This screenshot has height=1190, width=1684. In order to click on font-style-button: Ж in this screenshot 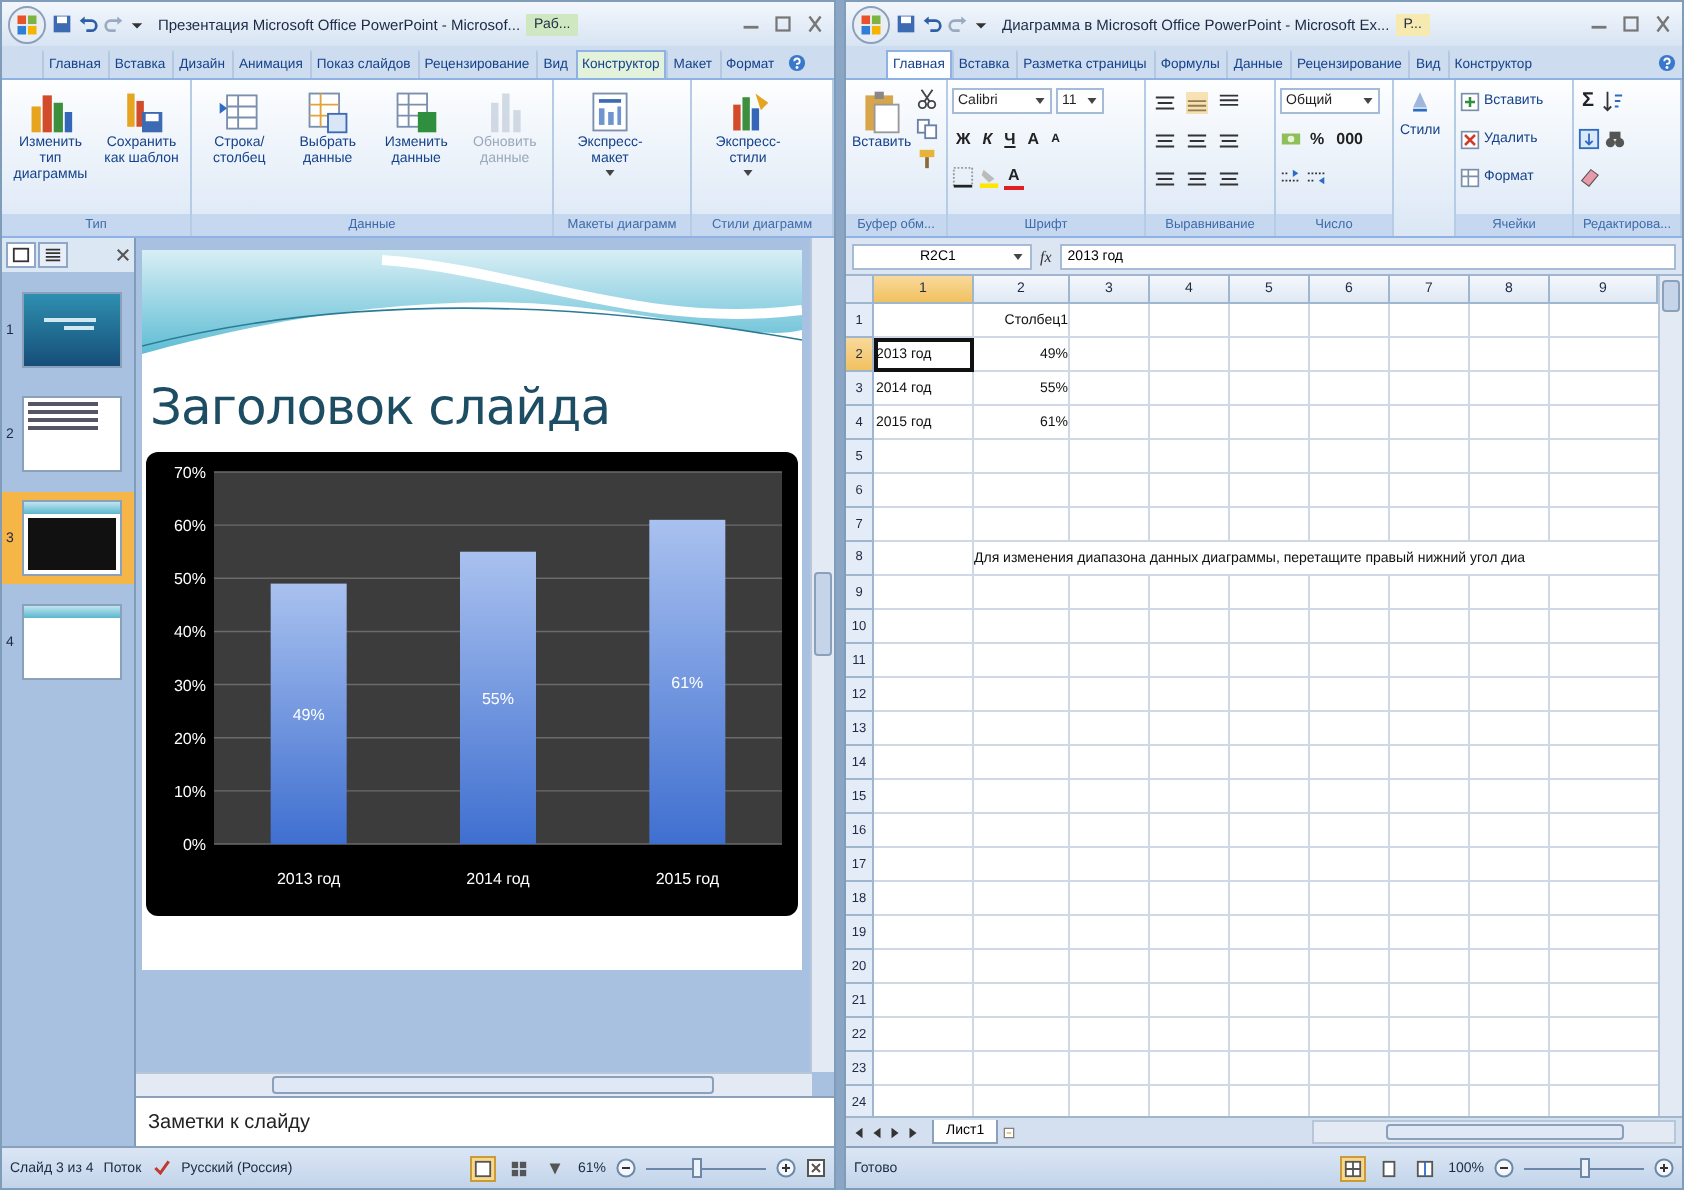, I will do `click(963, 139)`.